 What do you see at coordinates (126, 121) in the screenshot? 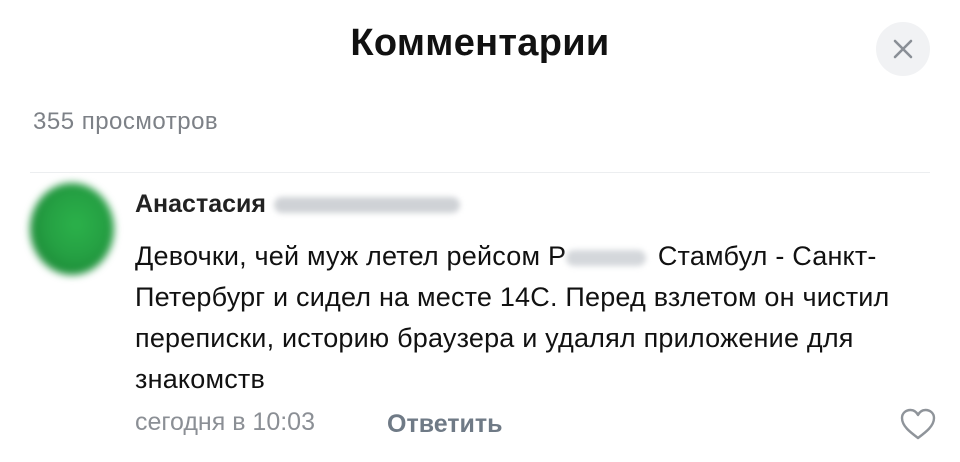
I see `views-count: 355 просмотров` at bounding box center [126, 121].